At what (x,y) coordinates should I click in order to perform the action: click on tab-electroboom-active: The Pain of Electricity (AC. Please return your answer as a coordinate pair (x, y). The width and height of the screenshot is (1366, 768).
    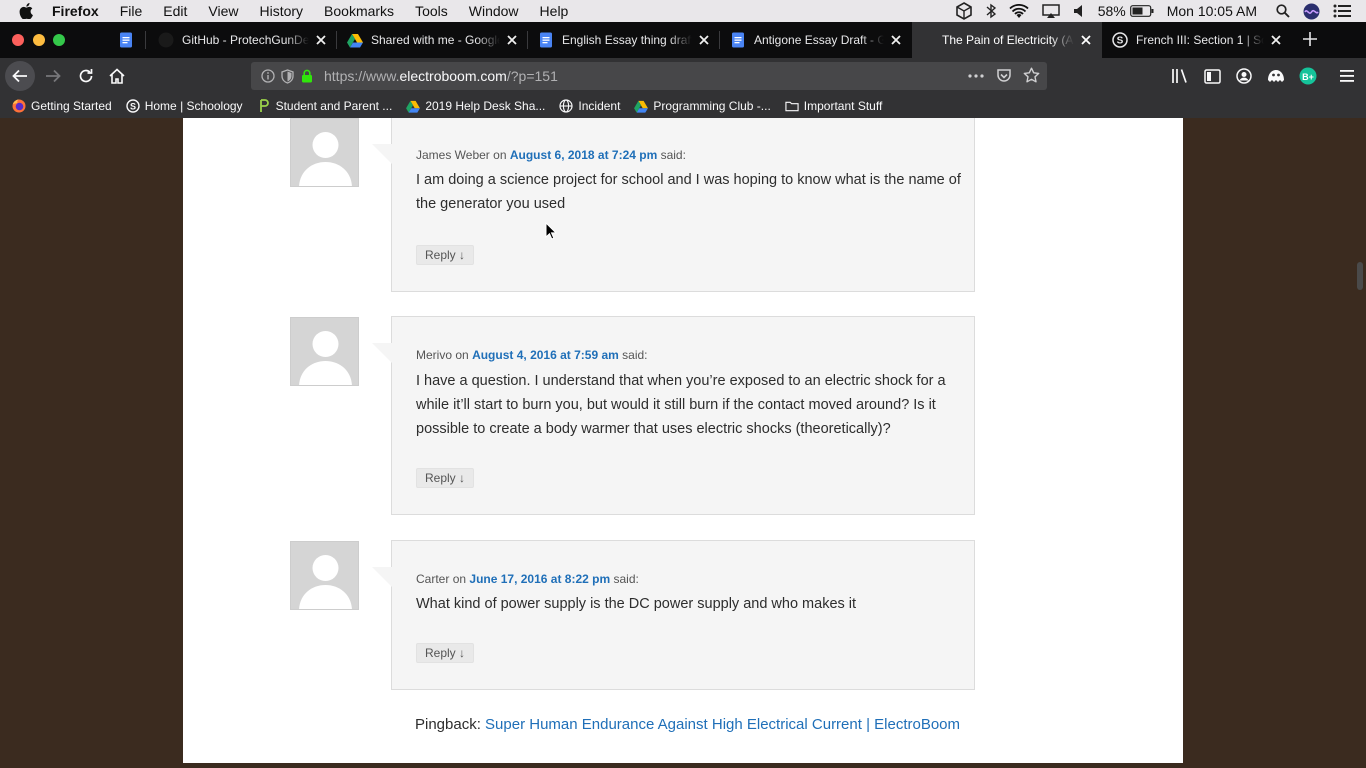
    Looking at the image, I should click on (1007, 40).